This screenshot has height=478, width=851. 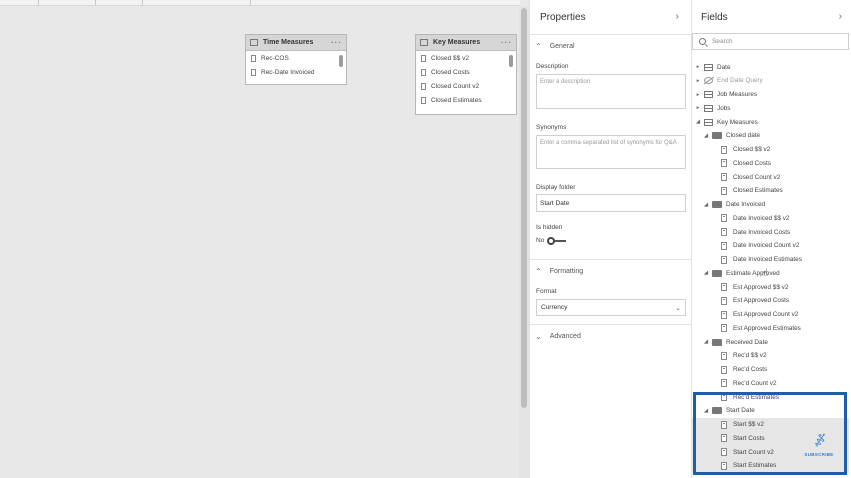 What do you see at coordinates (770, 342) in the screenshot?
I see `field-folder: ◢ Received Date` at bounding box center [770, 342].